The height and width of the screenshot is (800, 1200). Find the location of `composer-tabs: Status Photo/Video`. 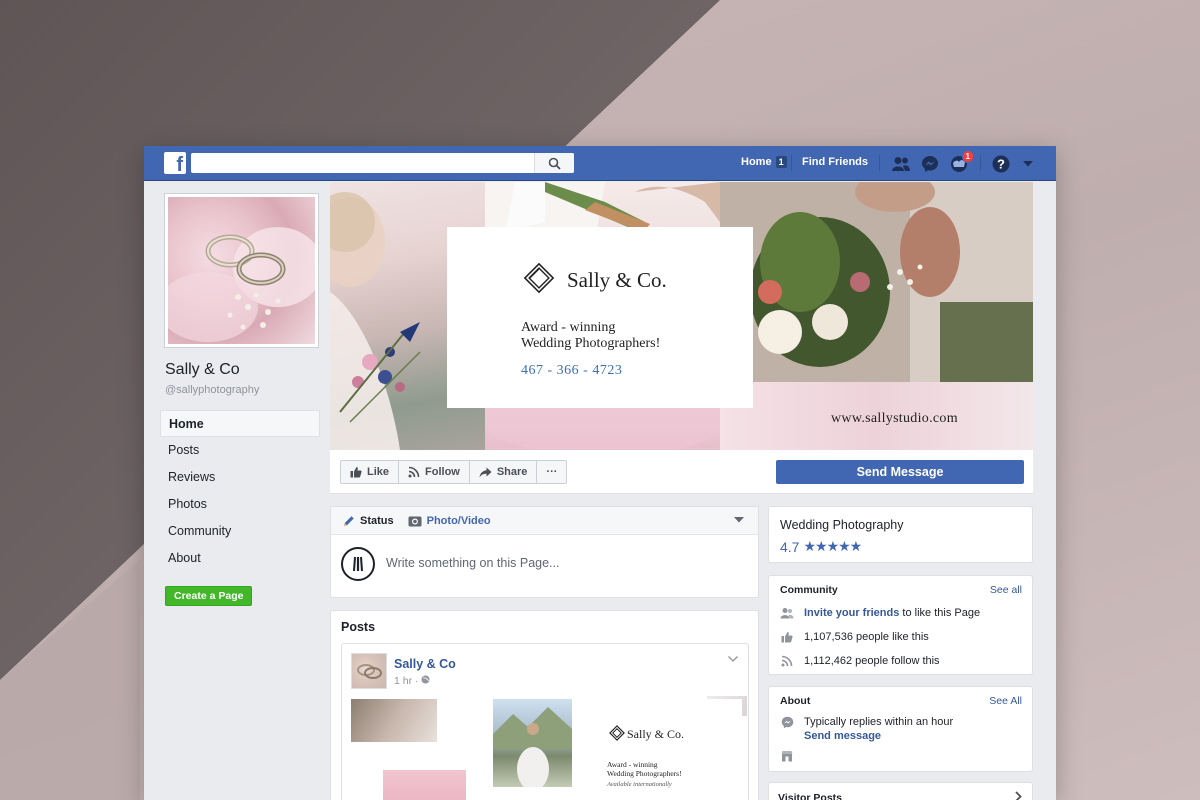

composer-tabs: Status Photo/Video is located at coordinates (544, 521).